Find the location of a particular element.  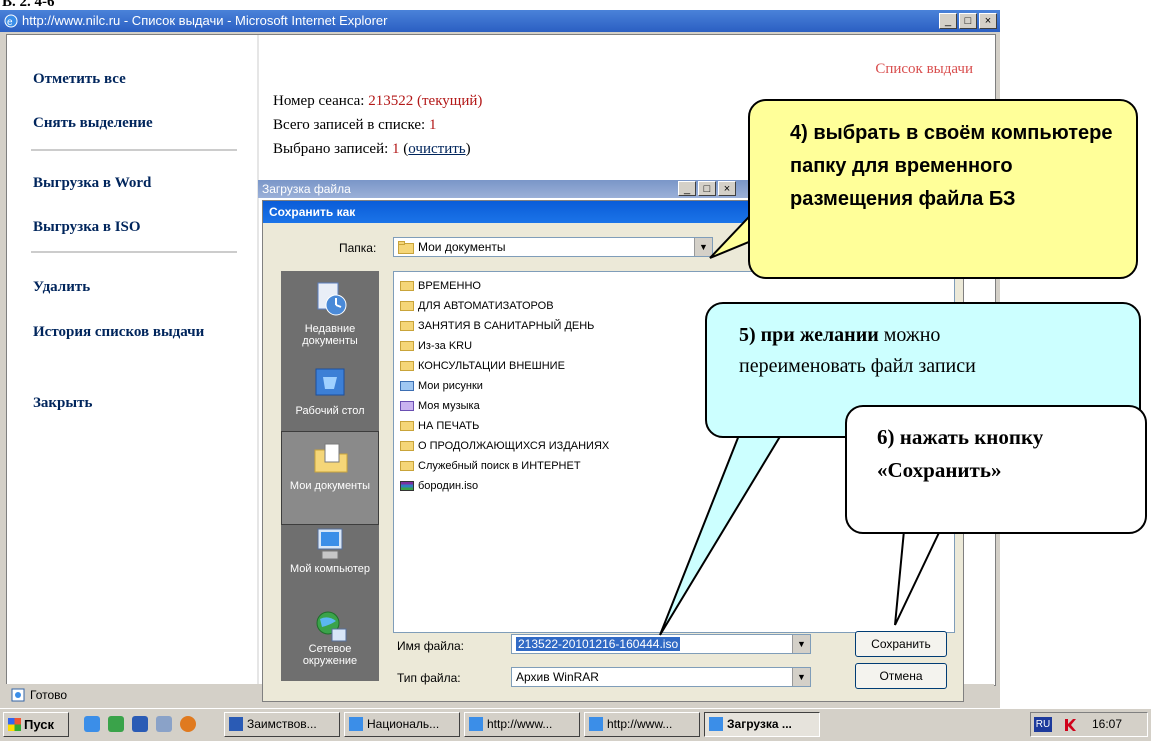

callout-5-bold: 5) при желании is located at coordinates (809, 335).